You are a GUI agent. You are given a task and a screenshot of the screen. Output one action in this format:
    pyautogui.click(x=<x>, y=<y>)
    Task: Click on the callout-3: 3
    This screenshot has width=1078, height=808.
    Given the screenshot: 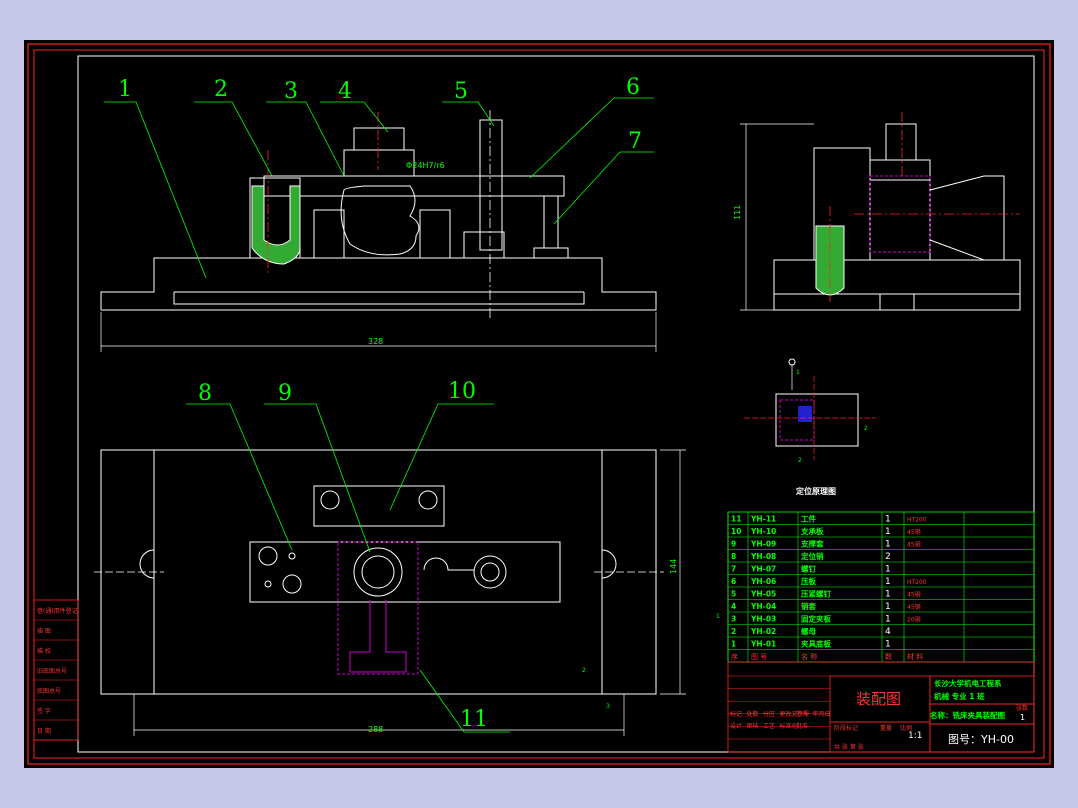 What is the action you would take?
    pyautogui.click(x=291, y=91)
    